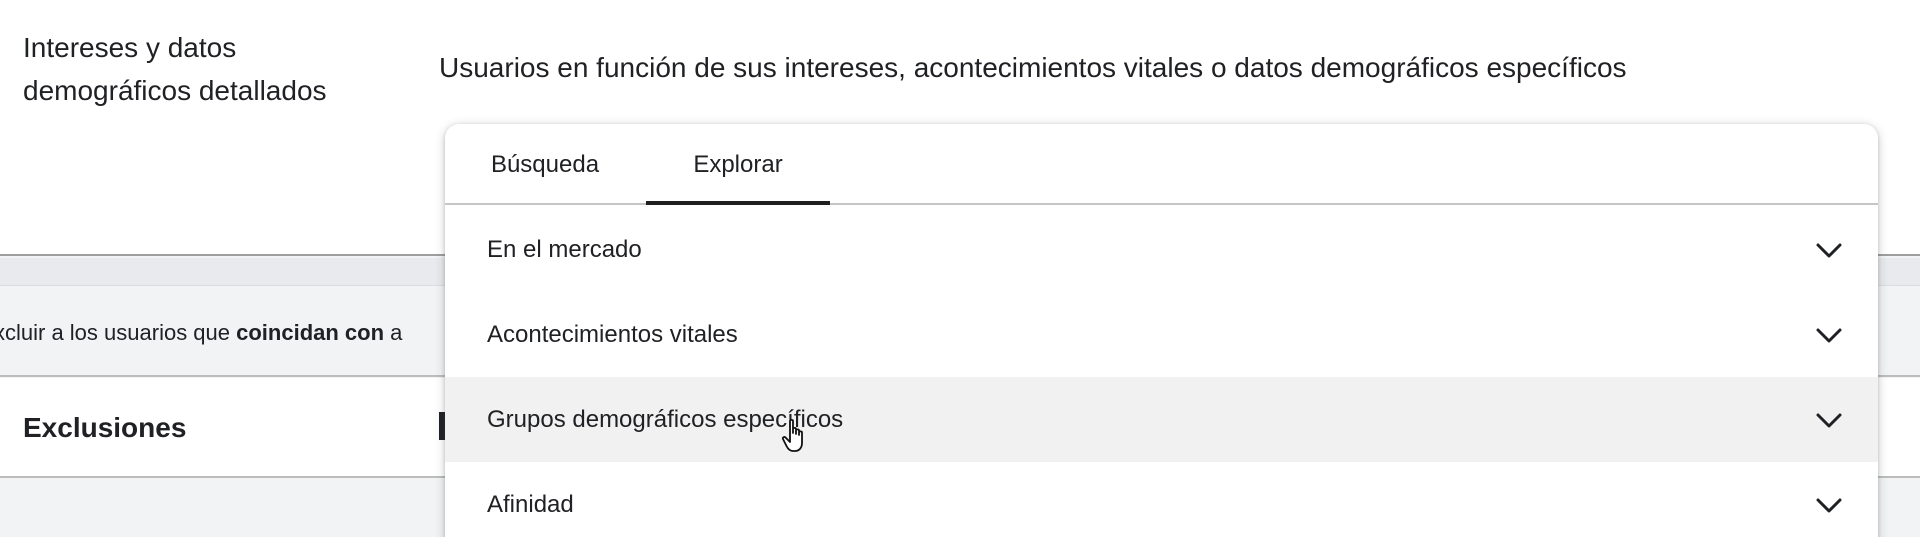 This screenshot has height=537, width=1920. Describe the element at coordinates (545, 164) in the screenshot. I see `tab-search: Búsqueda` at that location.